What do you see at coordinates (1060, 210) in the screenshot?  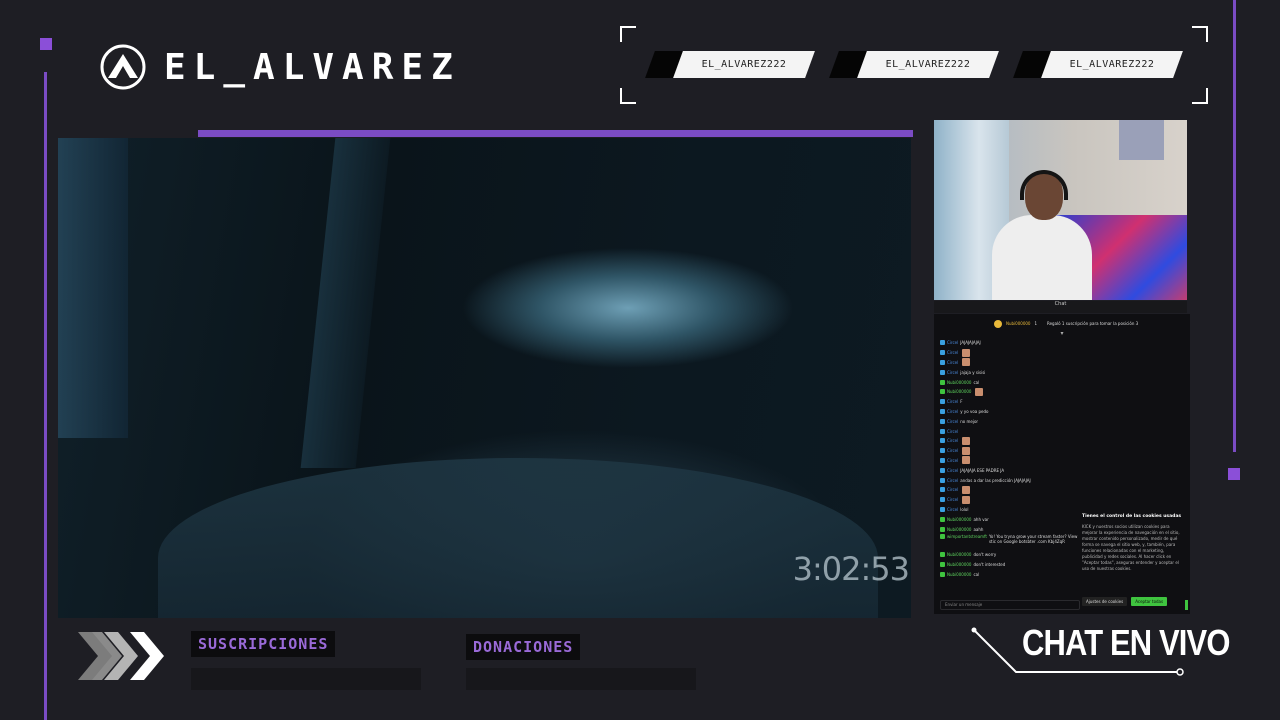 I see `webcam-feed` at bounding box center [1060, 210].